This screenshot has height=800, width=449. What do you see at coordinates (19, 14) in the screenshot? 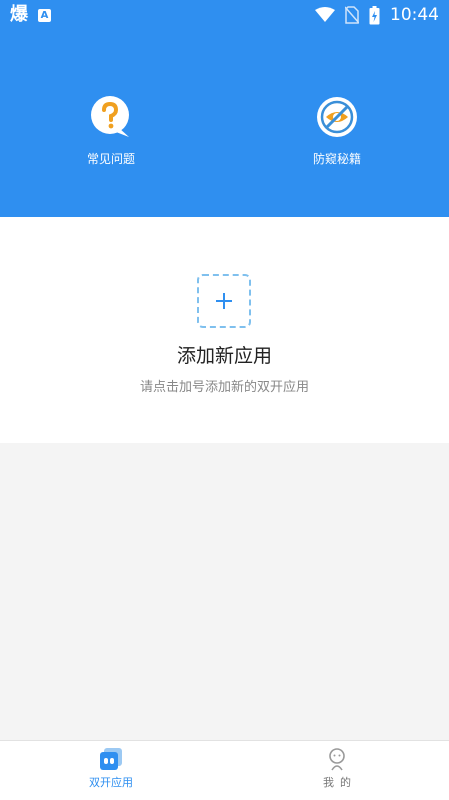
I see `app-notification-icon: 爆` at bounding box center [19, 14].